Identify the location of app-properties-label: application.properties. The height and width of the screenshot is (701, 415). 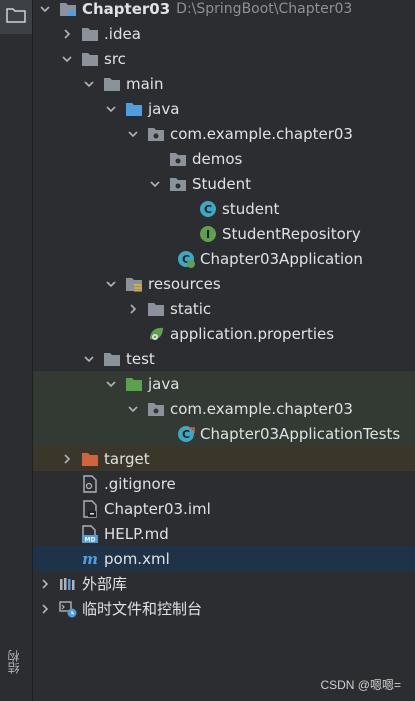
(252, 333).